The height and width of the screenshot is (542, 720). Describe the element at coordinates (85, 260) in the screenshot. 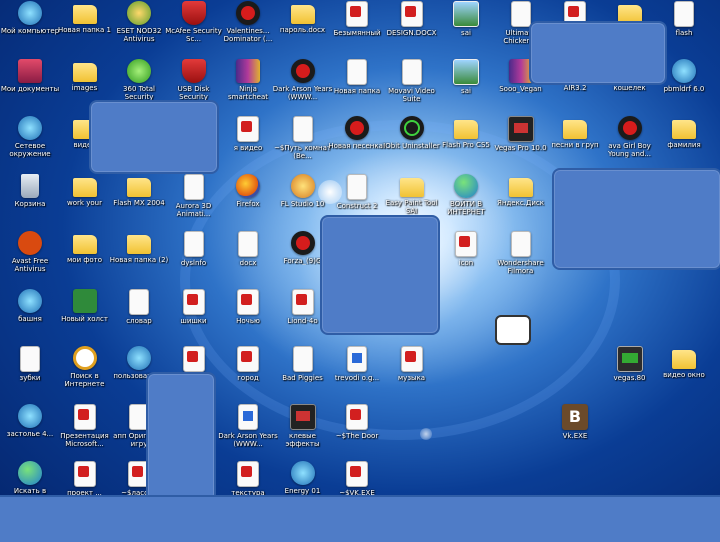

I see `desktop-shortcut: мои фото` at that location.